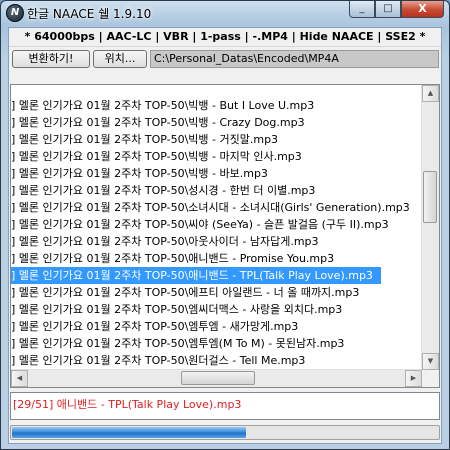 This screenshot has width=450, height=450. What do you see at coordinates (217, 139) in the screenshot?
I see `file-list-item: ] 멜론 인기가요 01월 2주차 TOP-50\빅뱅 - 거짓말.mp3` at bounding box center [217, 139].